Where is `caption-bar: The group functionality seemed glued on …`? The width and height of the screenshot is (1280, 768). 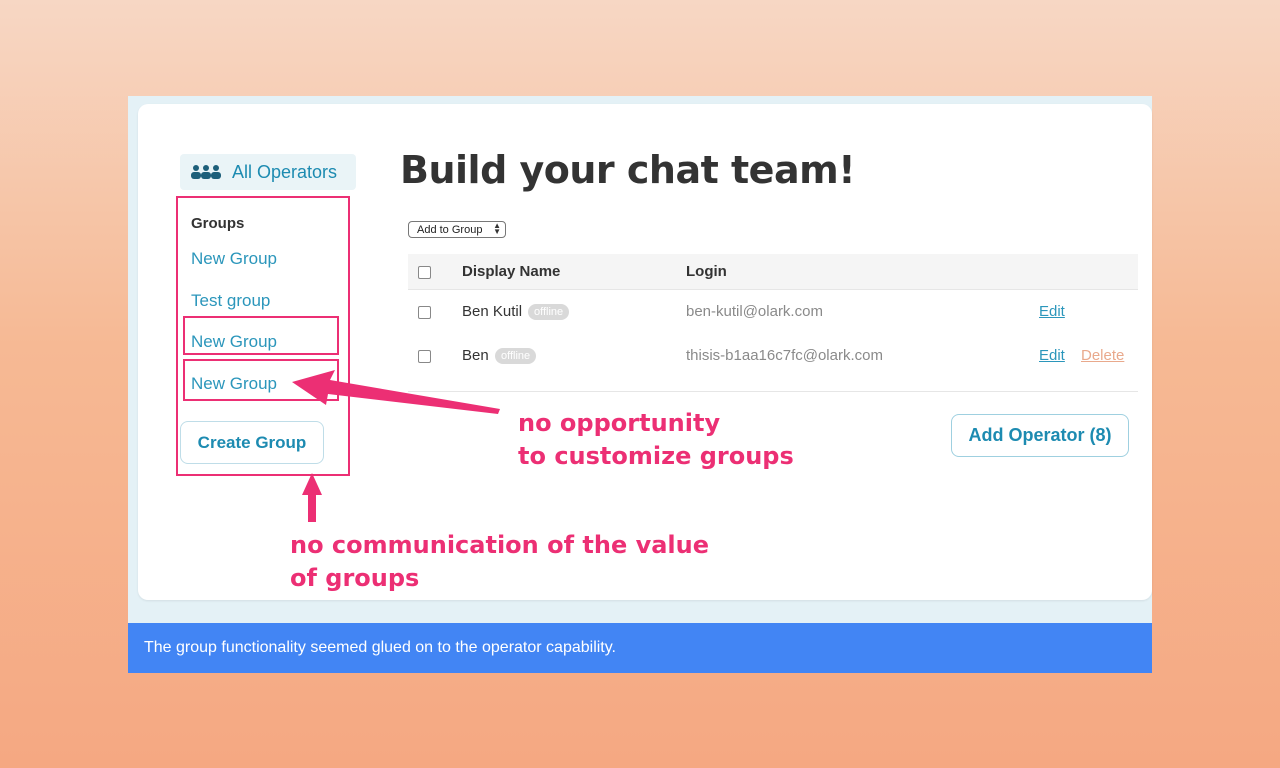 caption-bar: The group functionality seemed glued on … is located at coordinates (640, 648).